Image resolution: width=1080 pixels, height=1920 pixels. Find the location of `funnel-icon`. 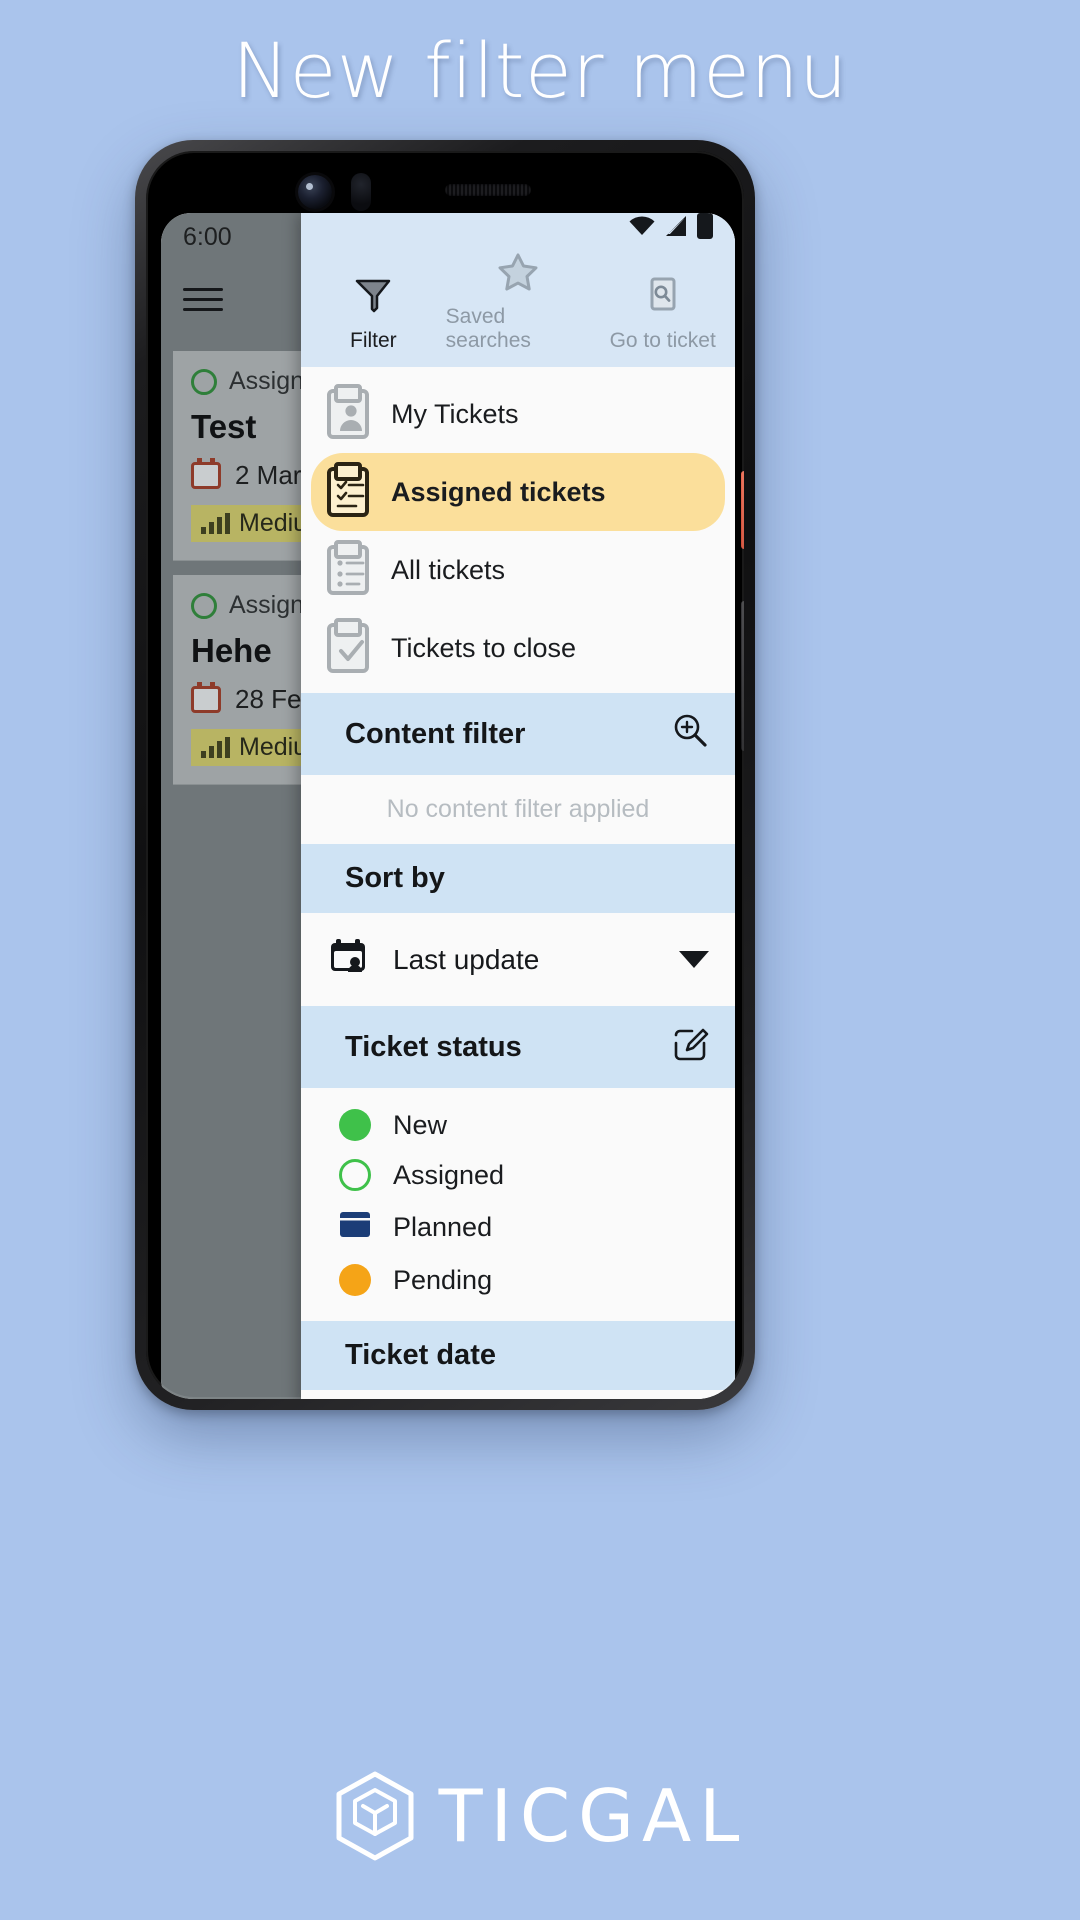

funnel-icon is located at coordinates (373, 297).